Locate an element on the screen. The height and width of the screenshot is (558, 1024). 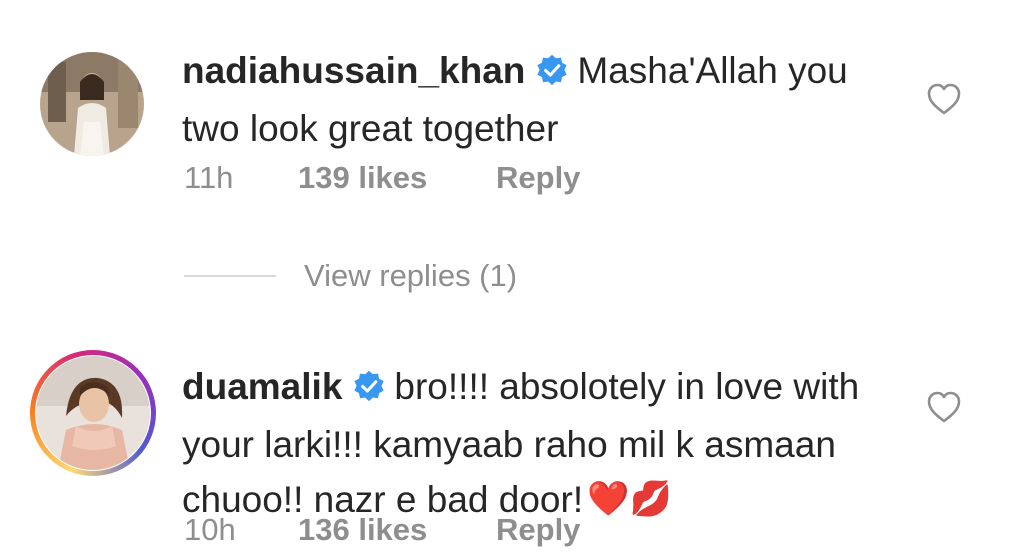
likes-count: 139 likes is located at coordinates (397, 178).